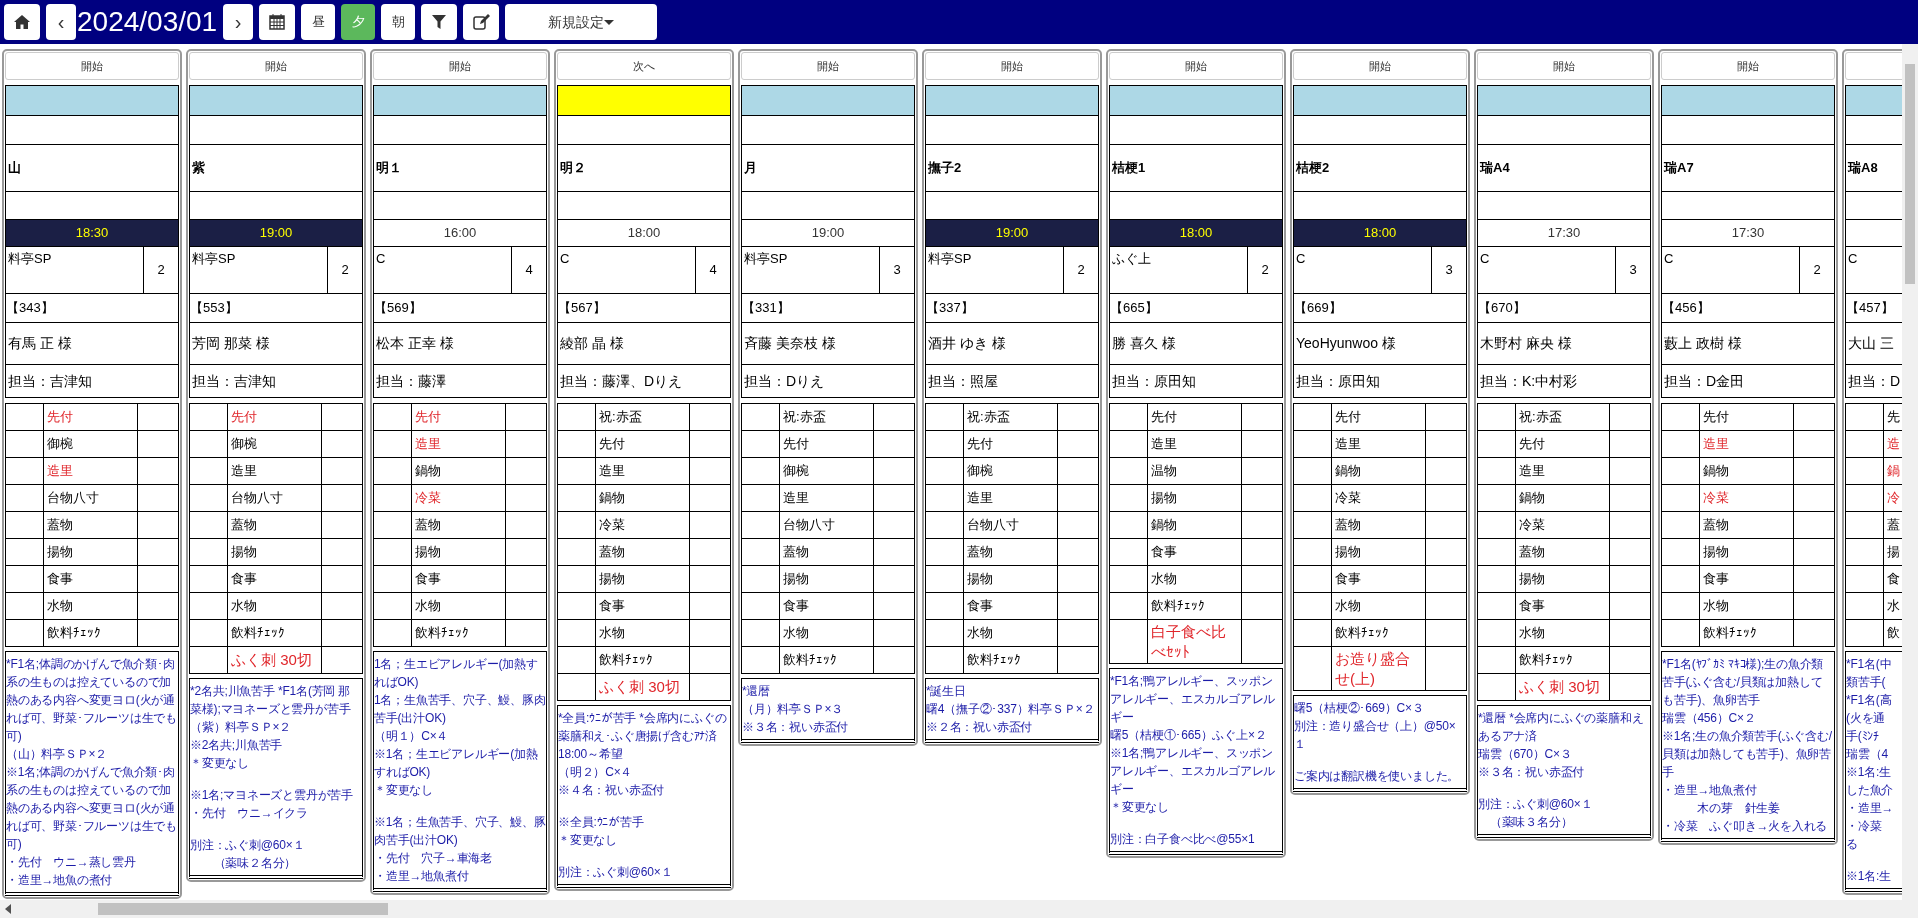 This screenshot has height=918, width=1918. I want to click on home-button, so click(22, 22).